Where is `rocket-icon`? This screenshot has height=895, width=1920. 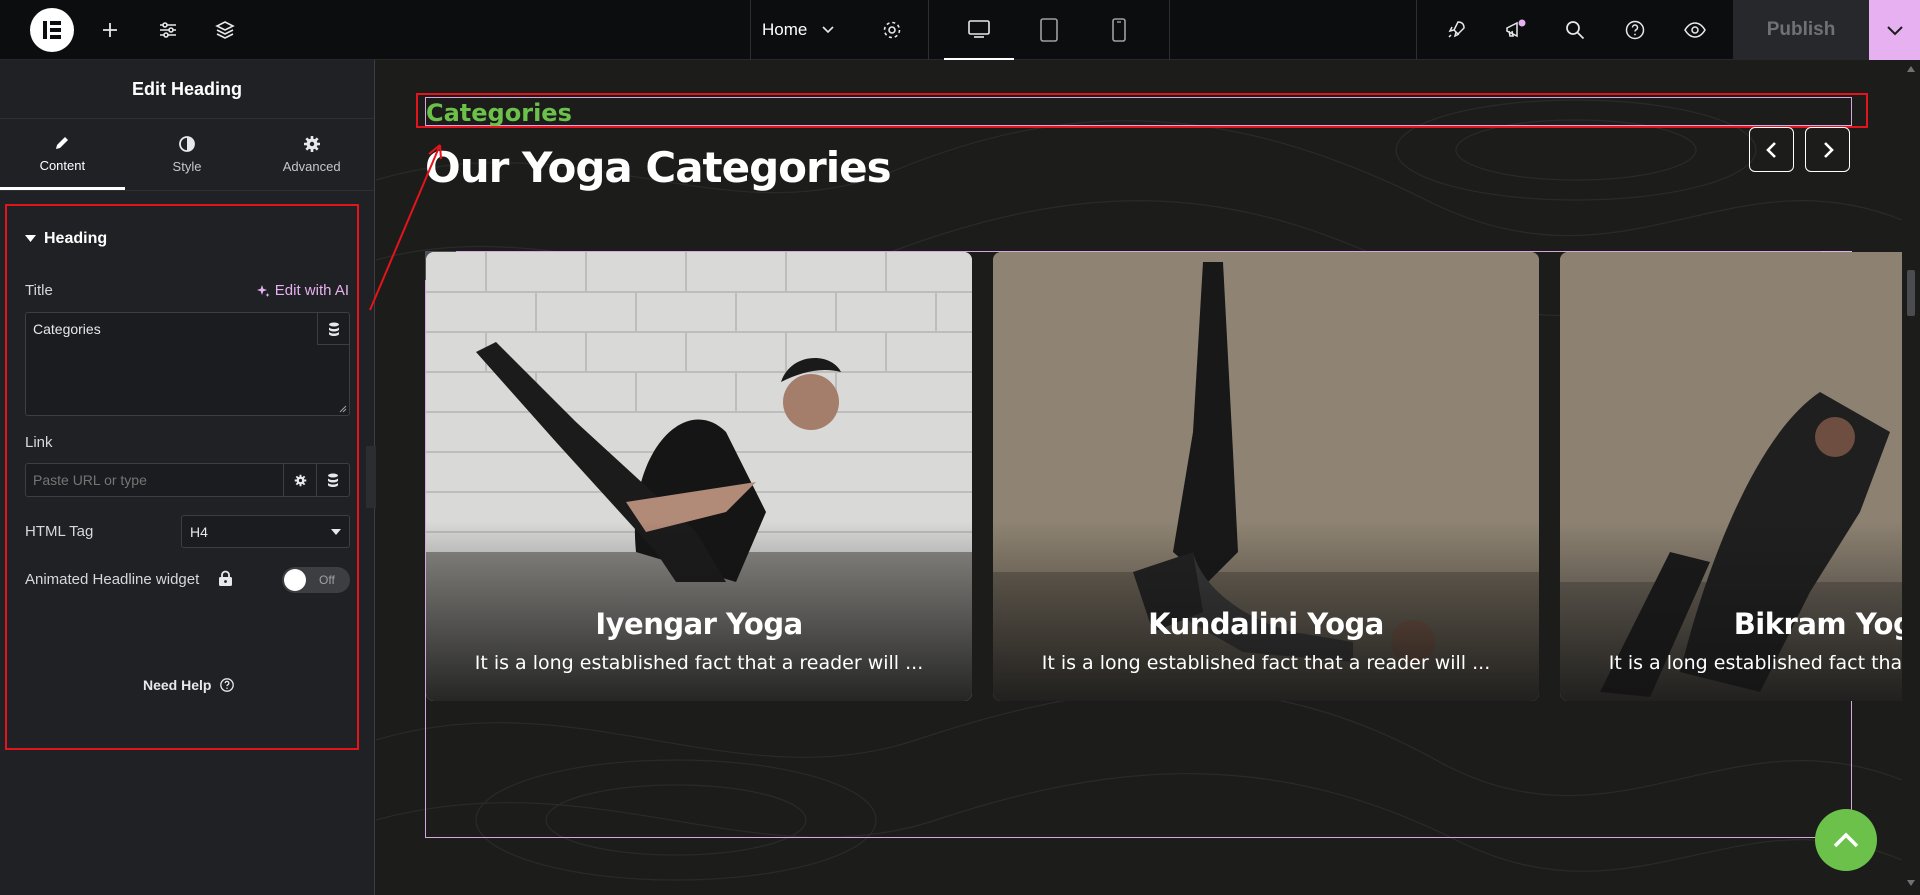
rocket-icon is located at coordinates (1456, 30).